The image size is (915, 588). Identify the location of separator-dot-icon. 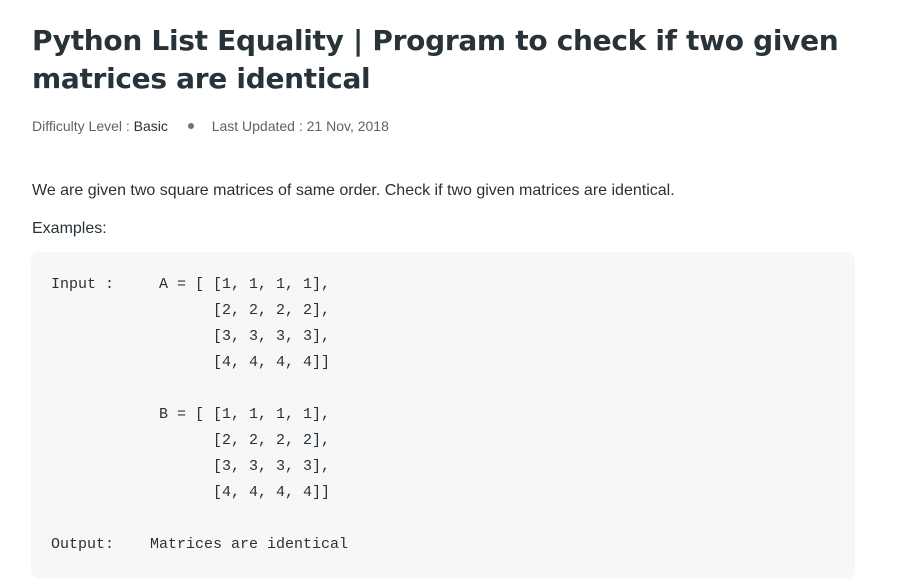
(190, 126).